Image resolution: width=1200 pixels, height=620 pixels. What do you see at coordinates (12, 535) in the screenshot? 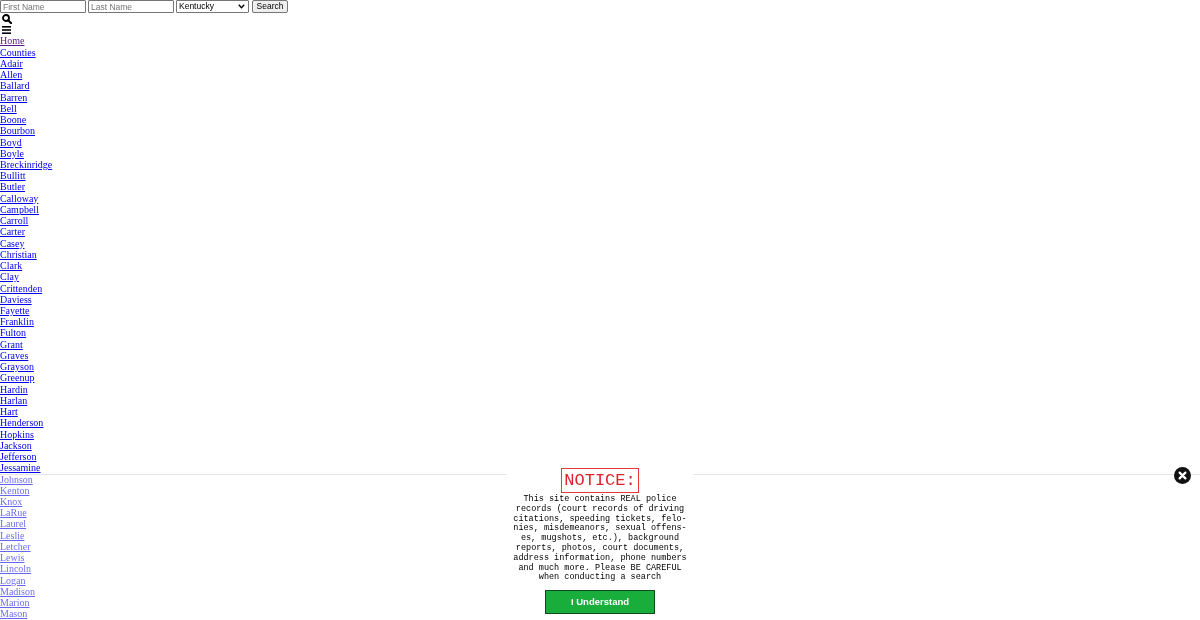
I see `nav-link: Leslie` at bounding box center [12, 535].